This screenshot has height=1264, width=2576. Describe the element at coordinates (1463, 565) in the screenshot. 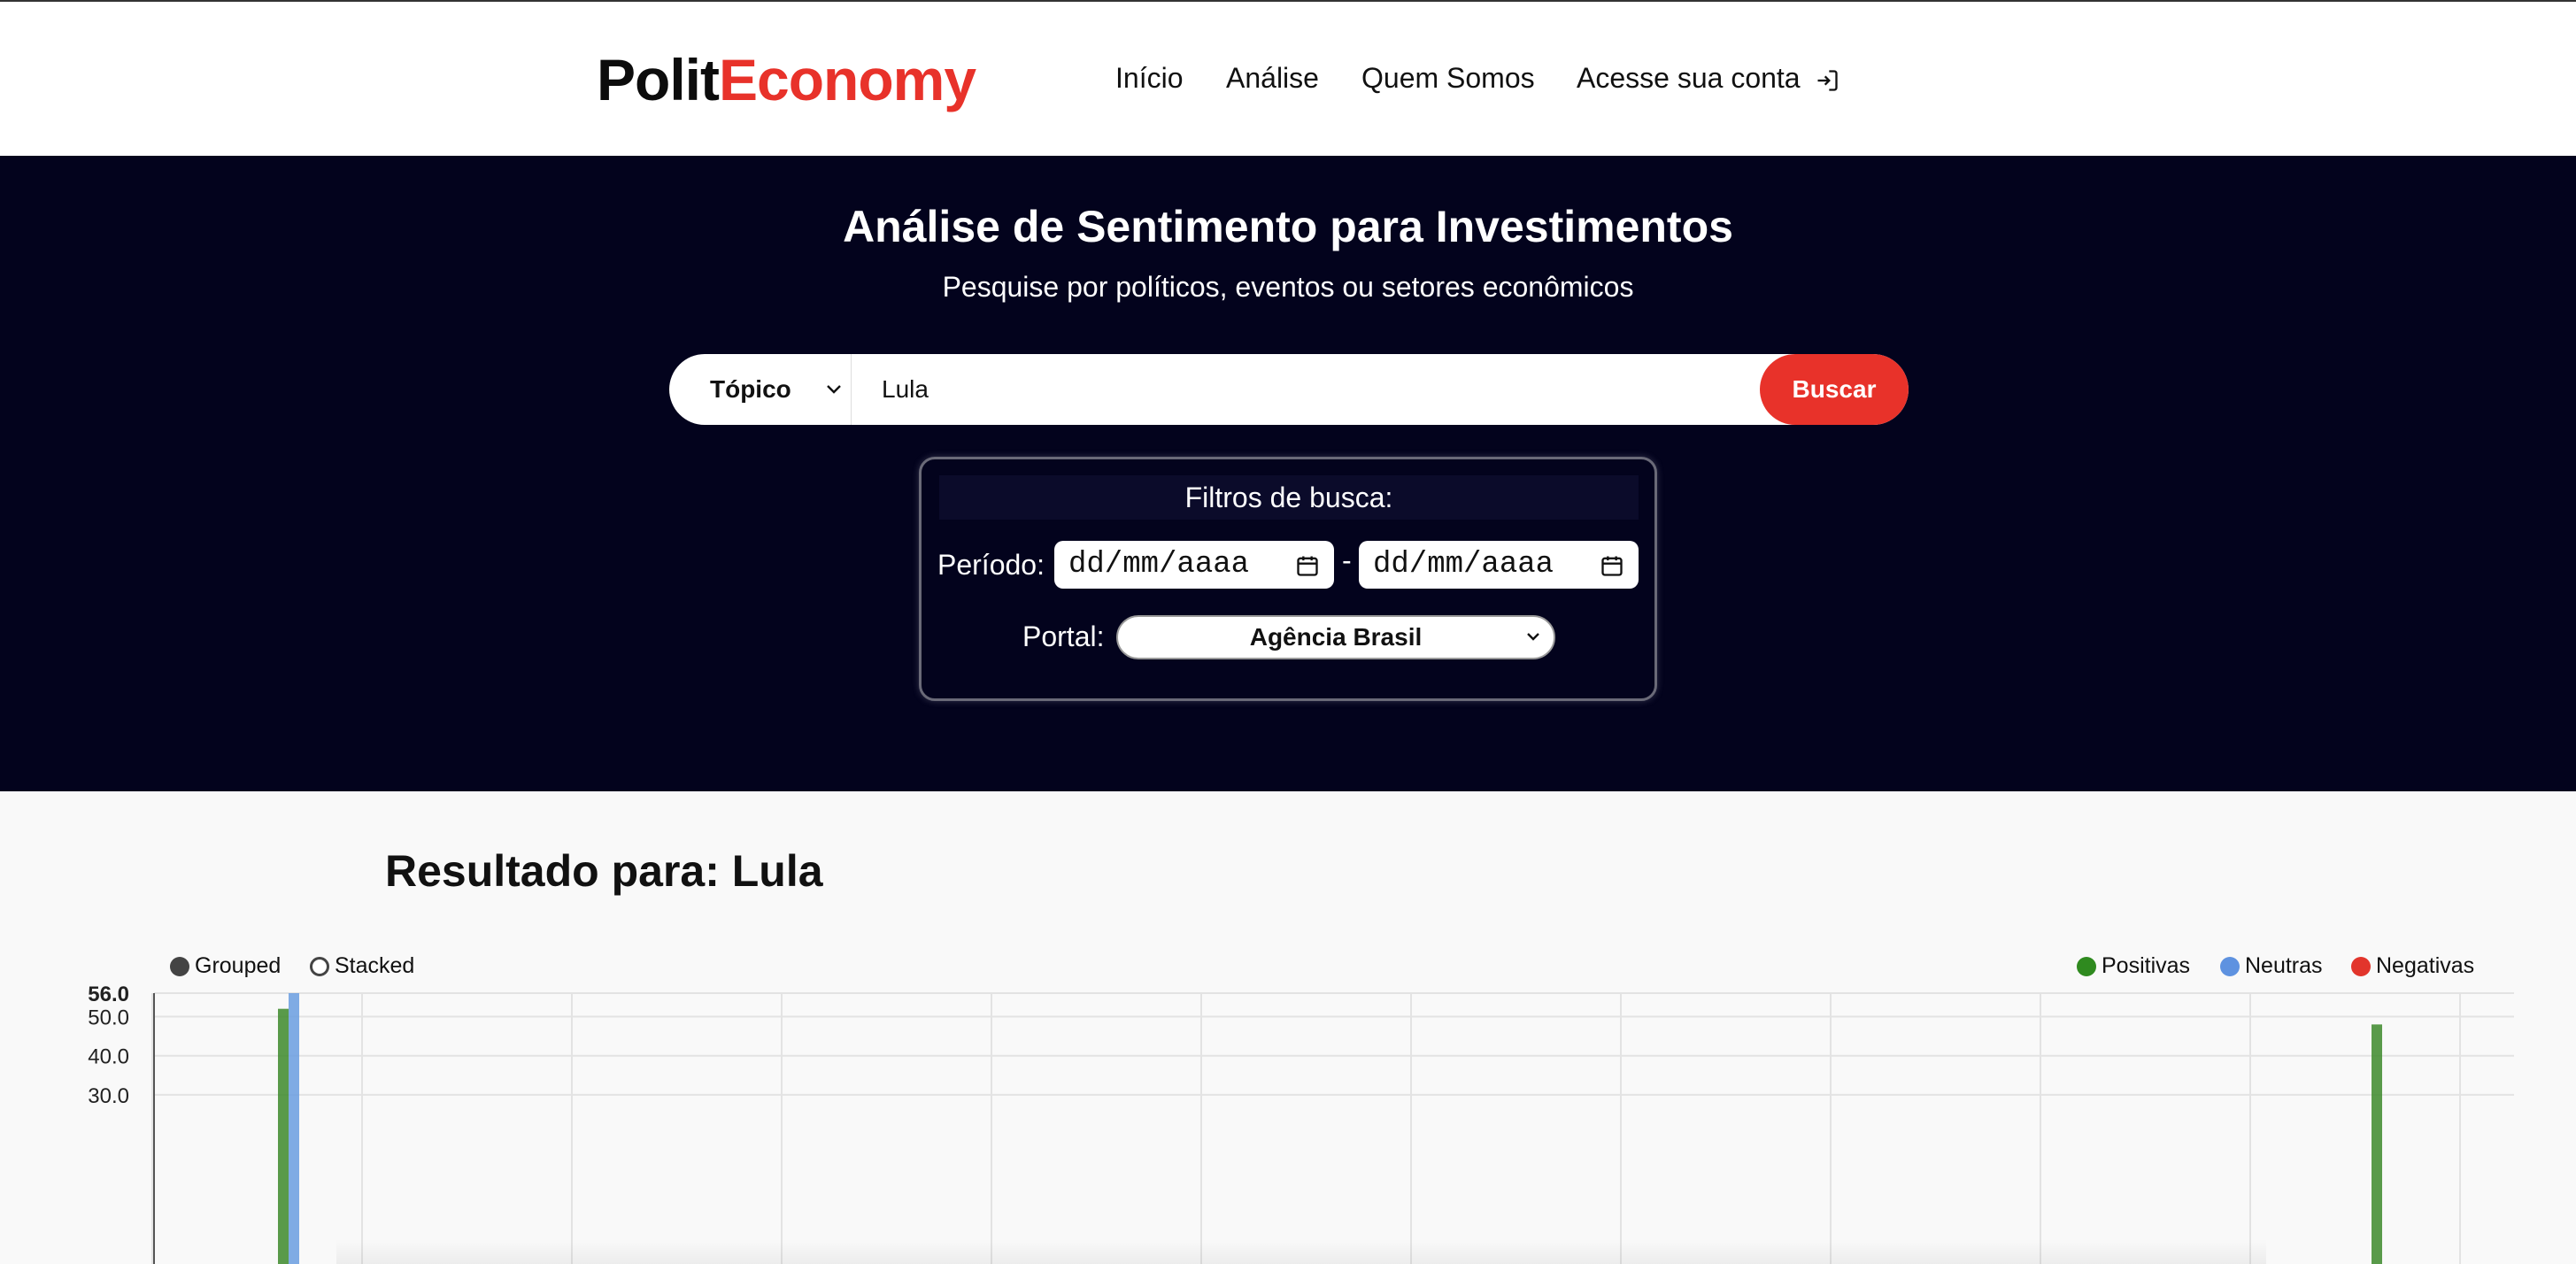

I see `date-to-placeholder: dd/mm/aaaa` at that location.